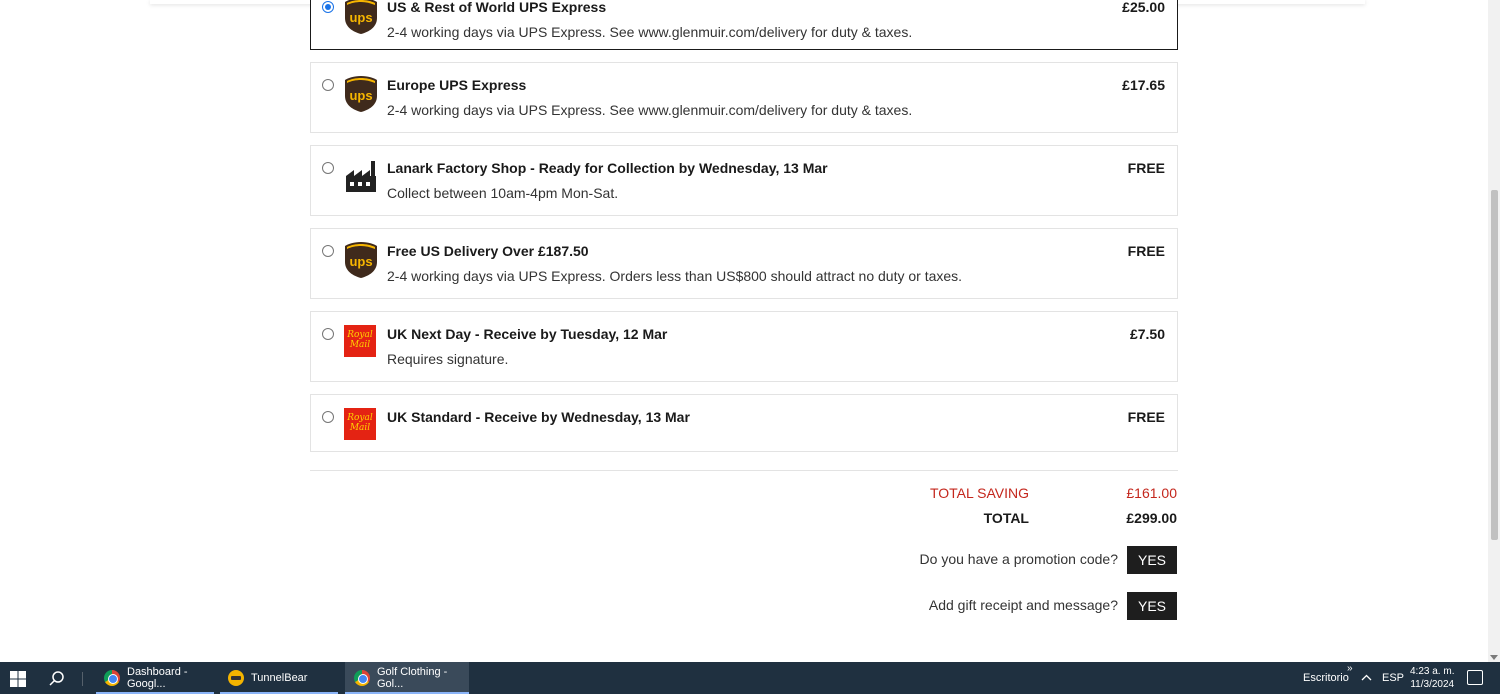 This screenshot has width=1500, height=694. I want to click on gift-receipt-yes-button: YES, so click(1152, 606).